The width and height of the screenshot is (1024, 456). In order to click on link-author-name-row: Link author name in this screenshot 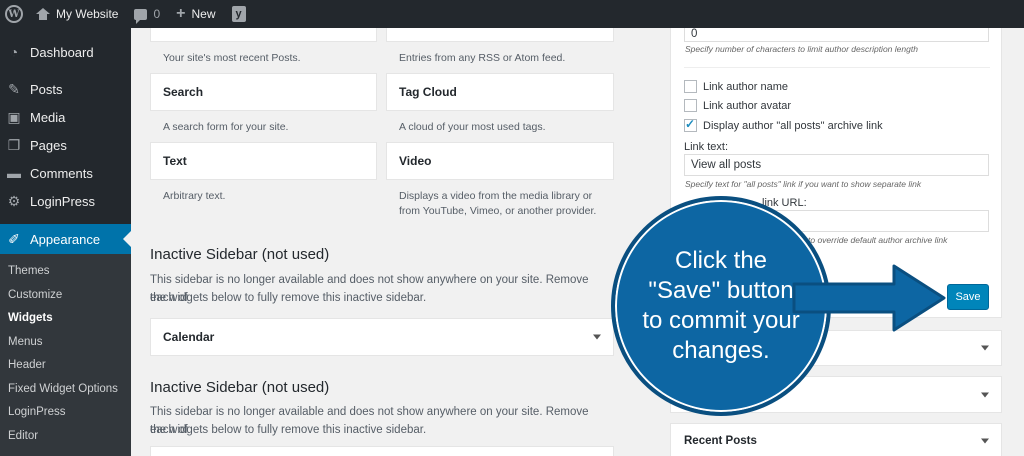, I will do `click(736, 86)`.